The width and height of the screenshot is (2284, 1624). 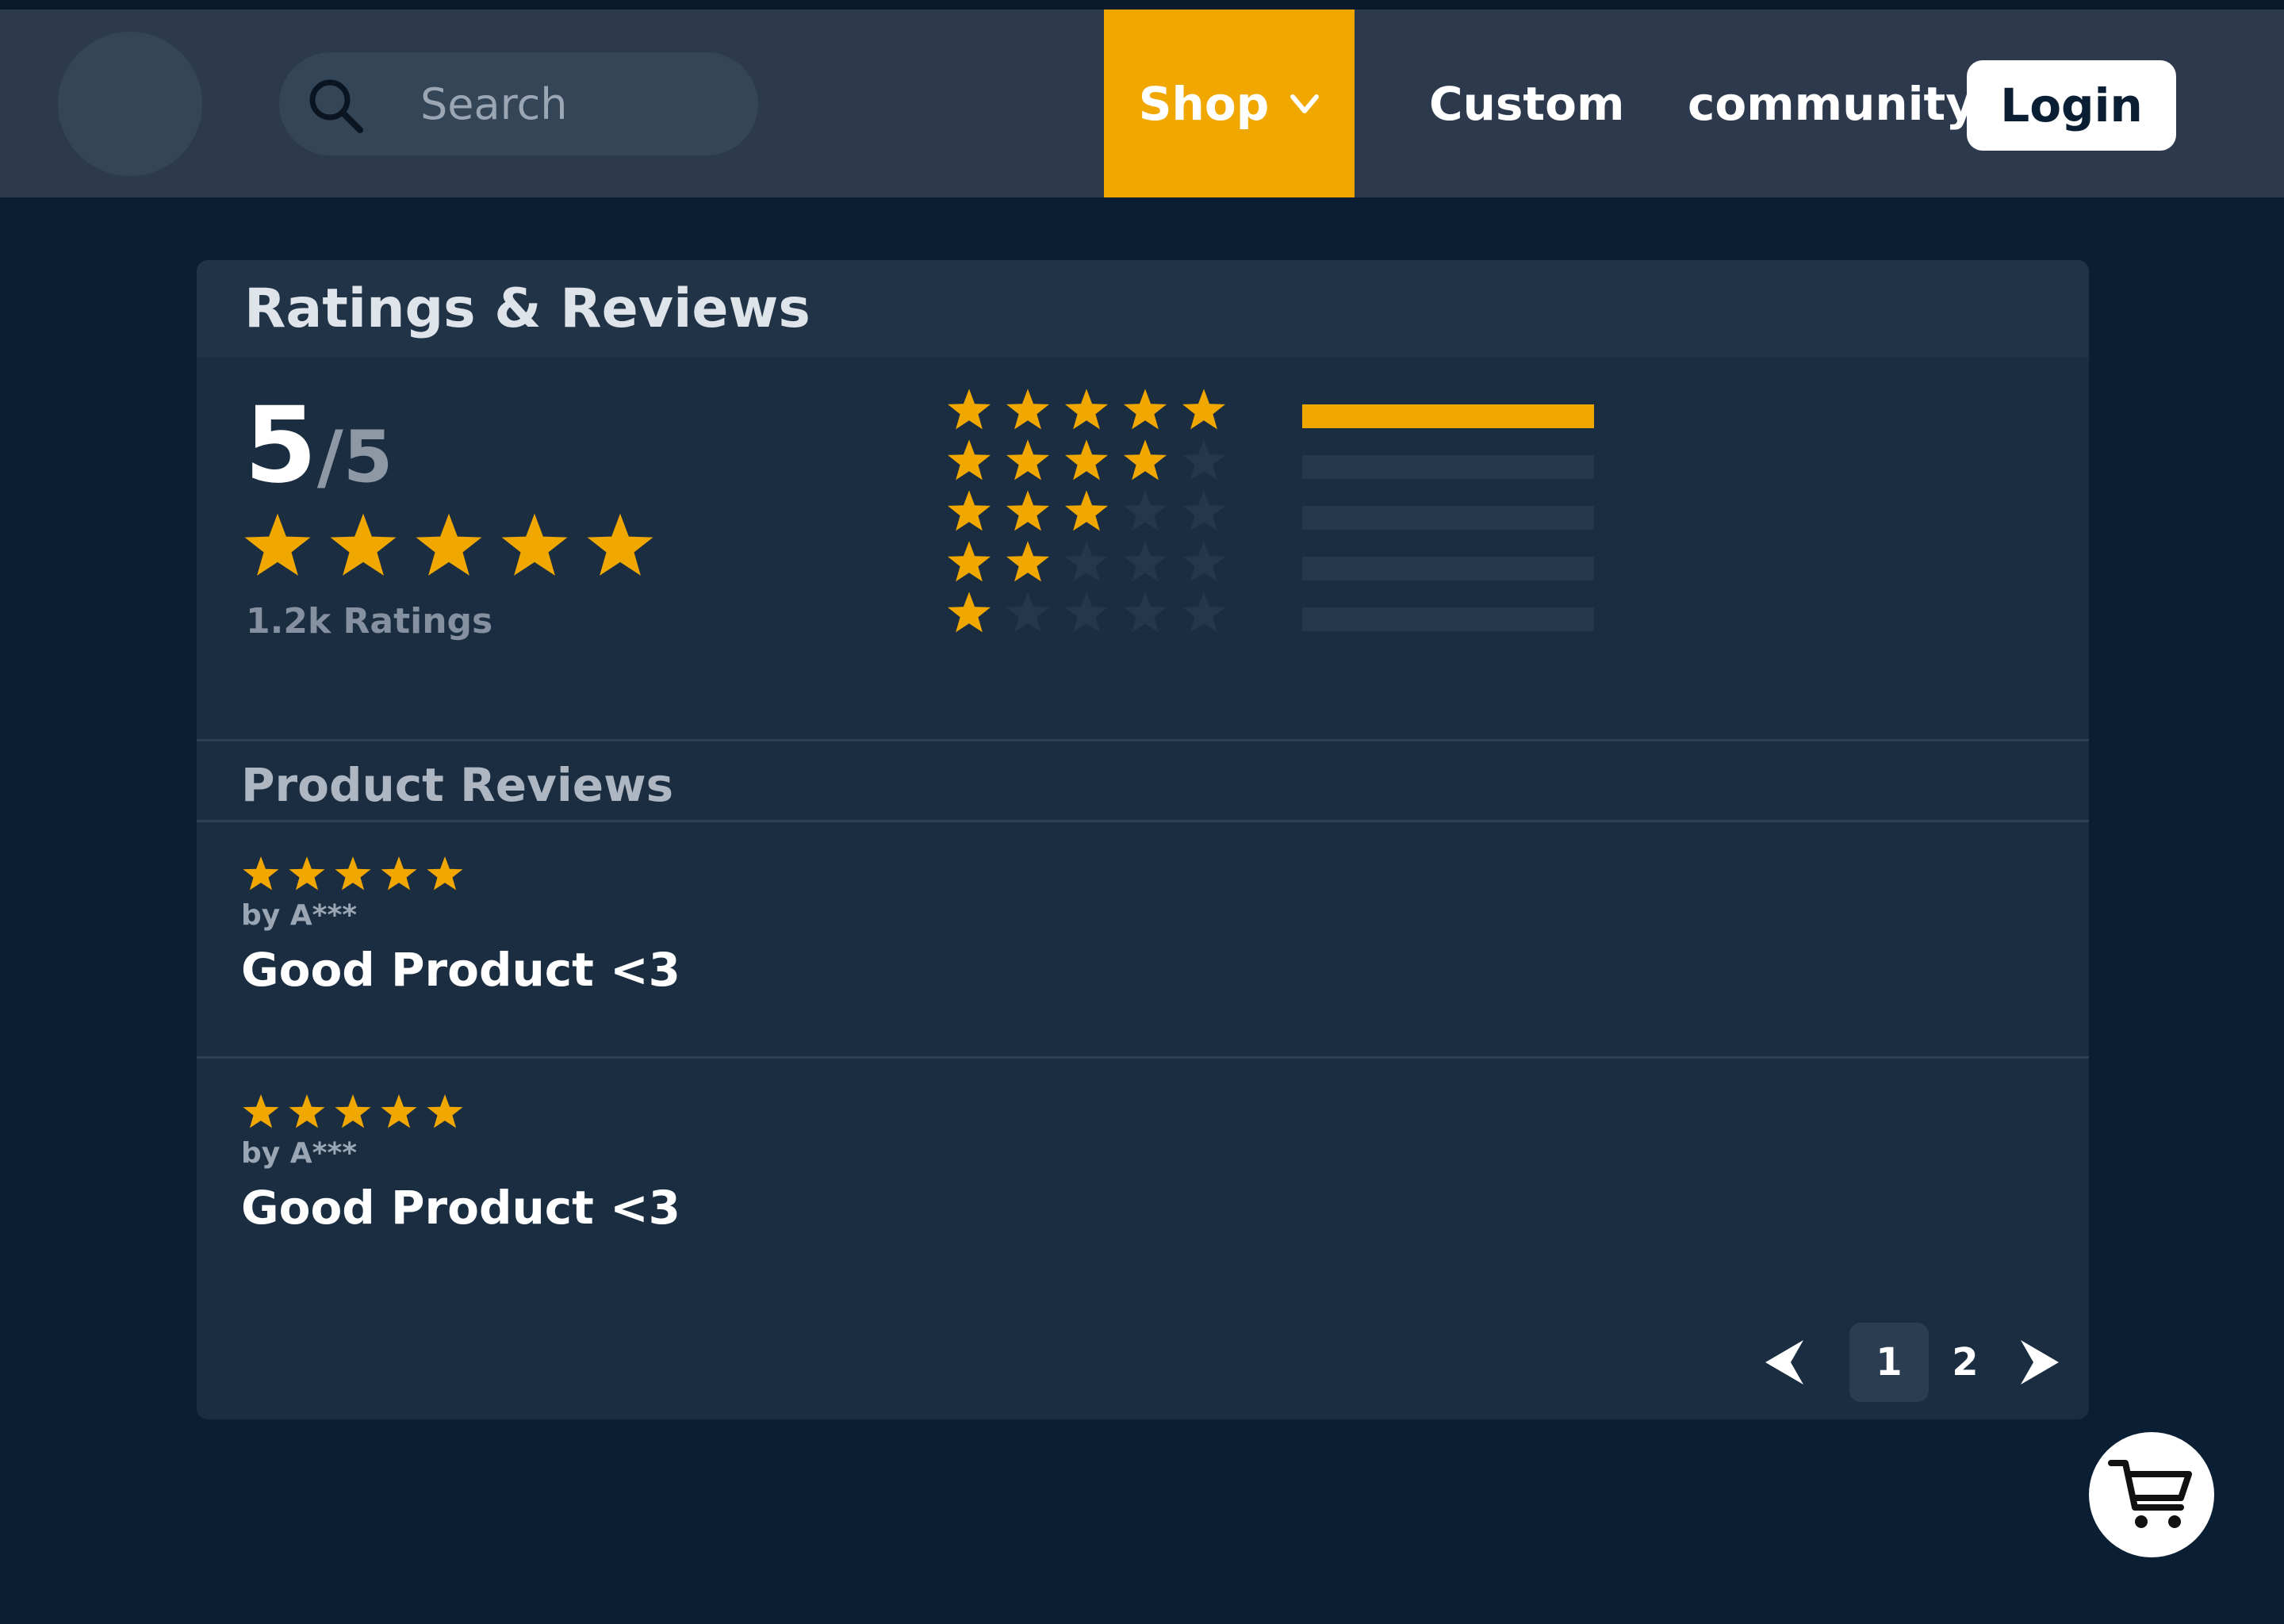 What do you see at coordinates (336, 106) in the screenshot?
I see `search-icon` at bounding box center [336, 106].